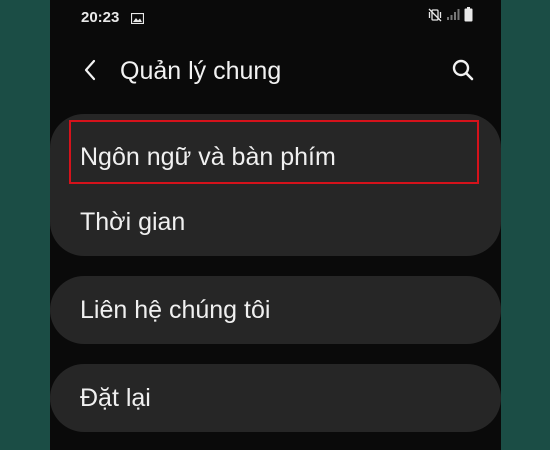 This screenshot has height=450, width=550. I want to click on signal-icon, so click(453, 17).